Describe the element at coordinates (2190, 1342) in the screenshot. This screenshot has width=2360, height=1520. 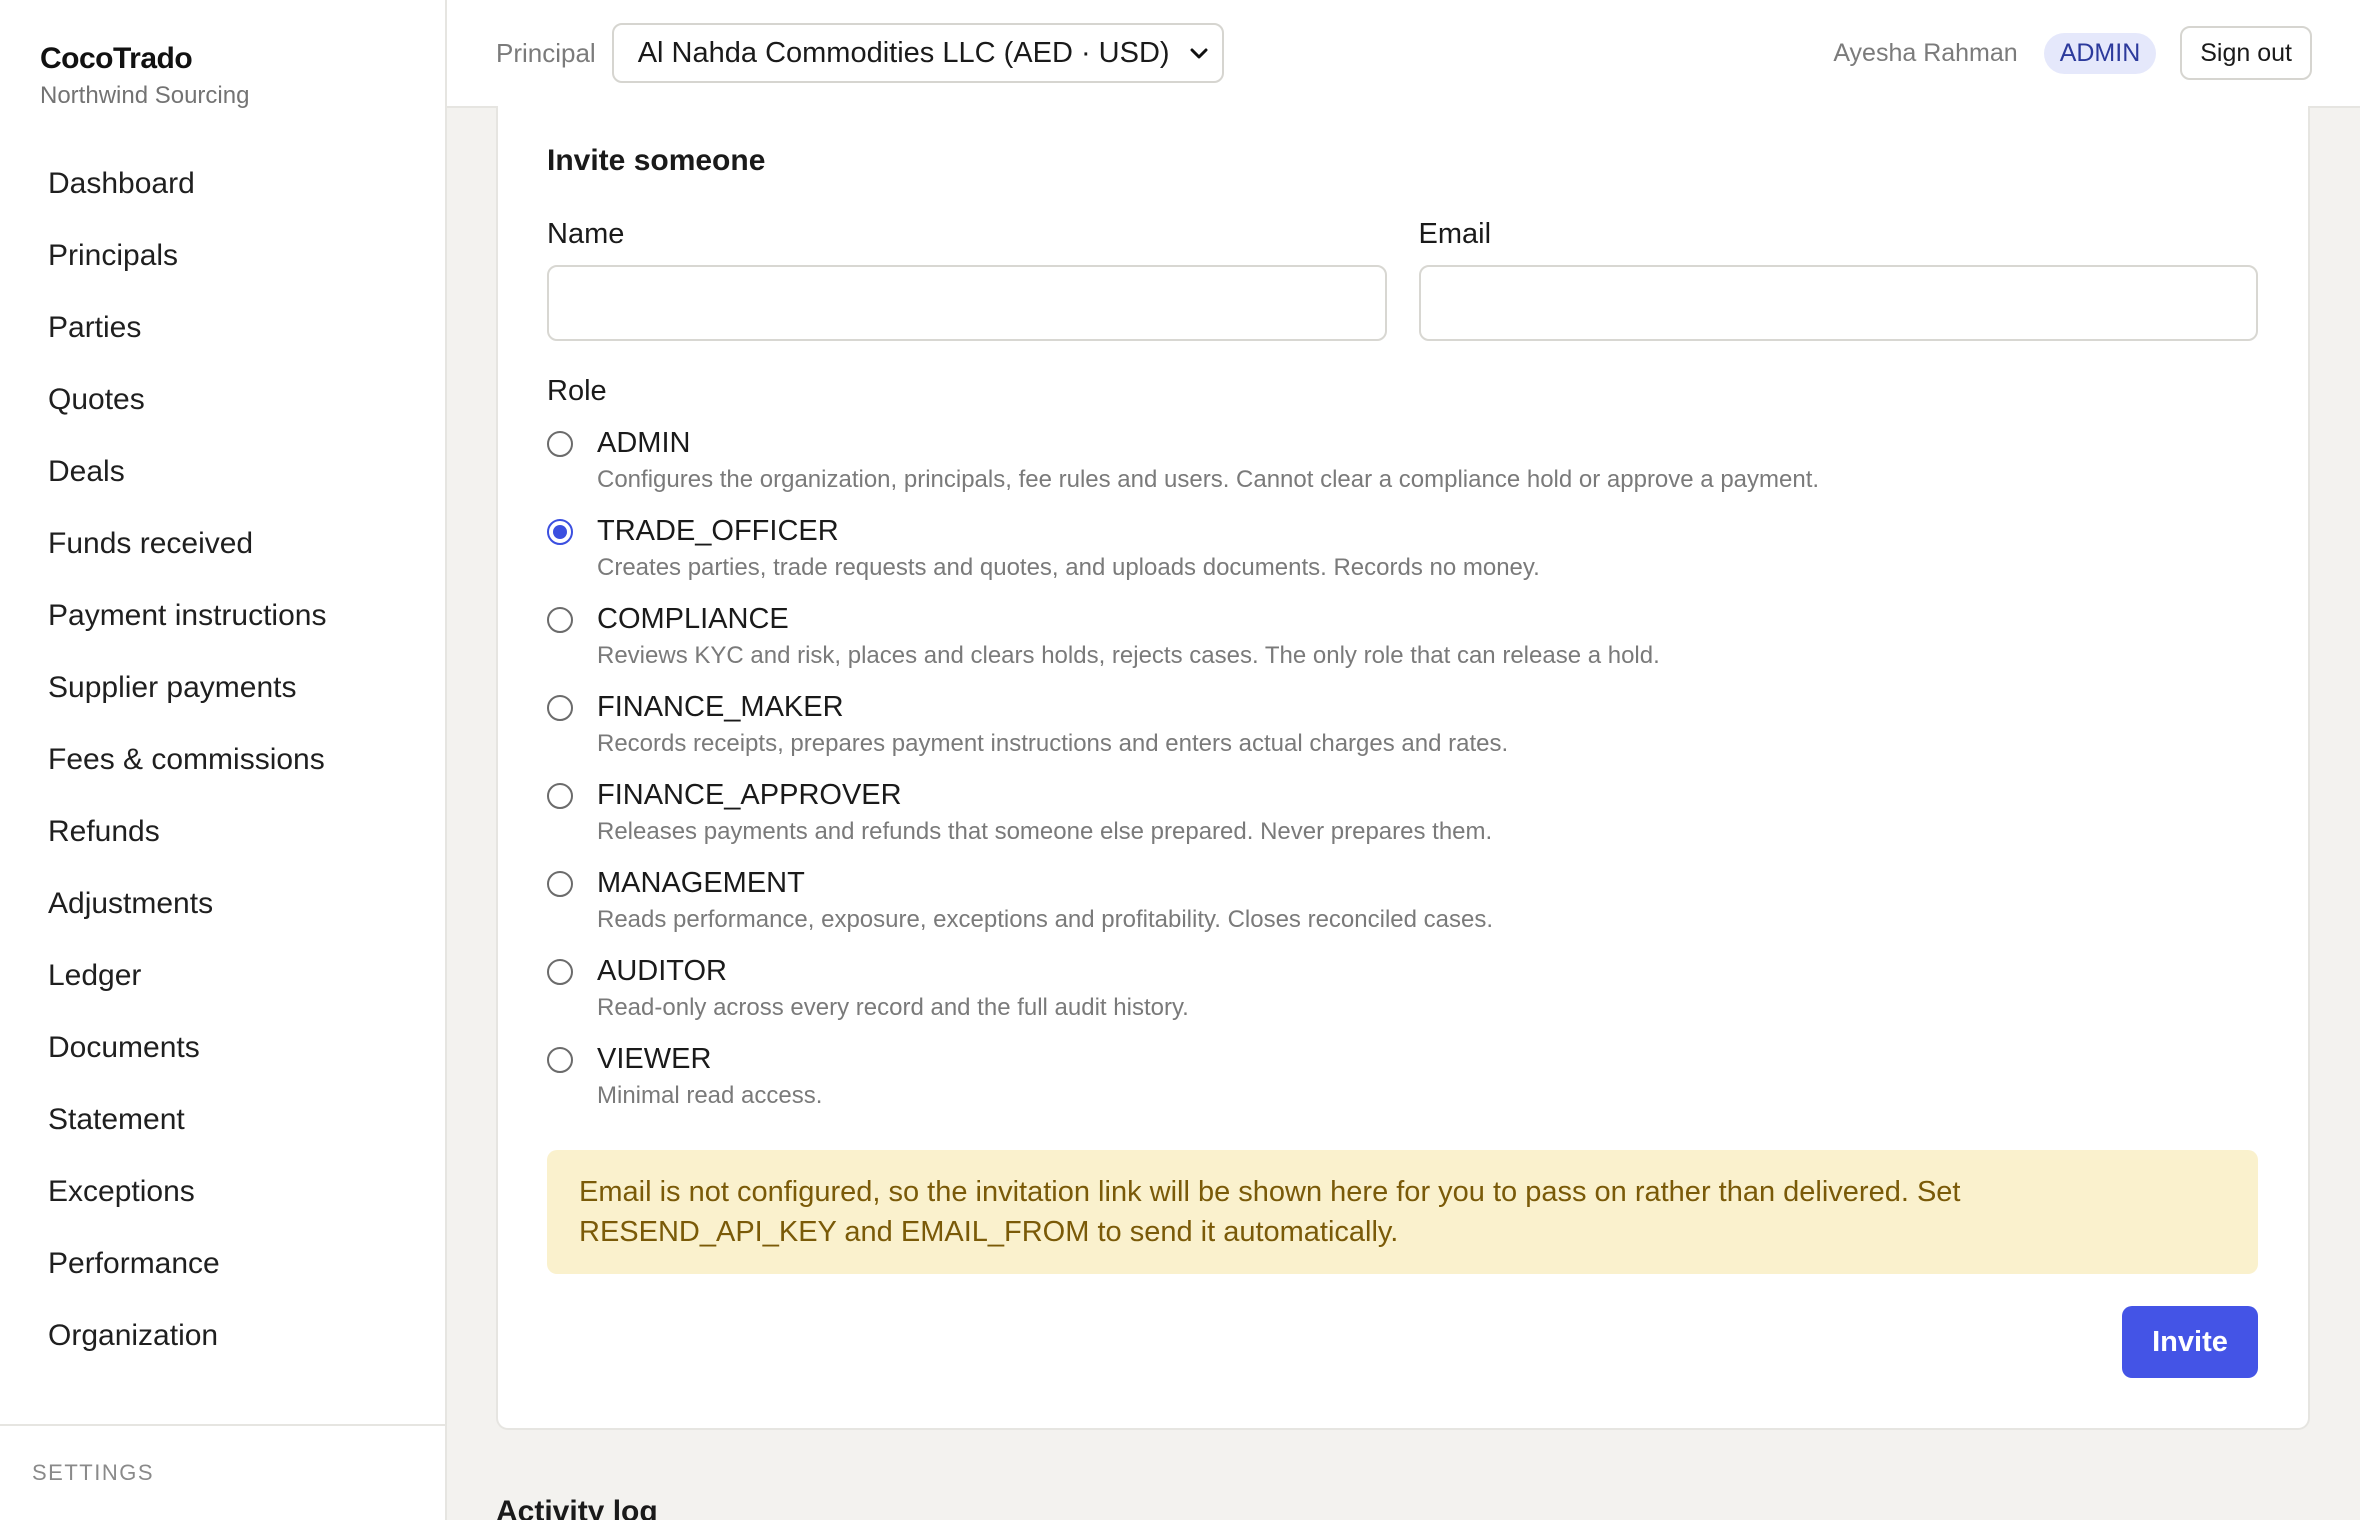
I see `invite-button: Invite` at that location.